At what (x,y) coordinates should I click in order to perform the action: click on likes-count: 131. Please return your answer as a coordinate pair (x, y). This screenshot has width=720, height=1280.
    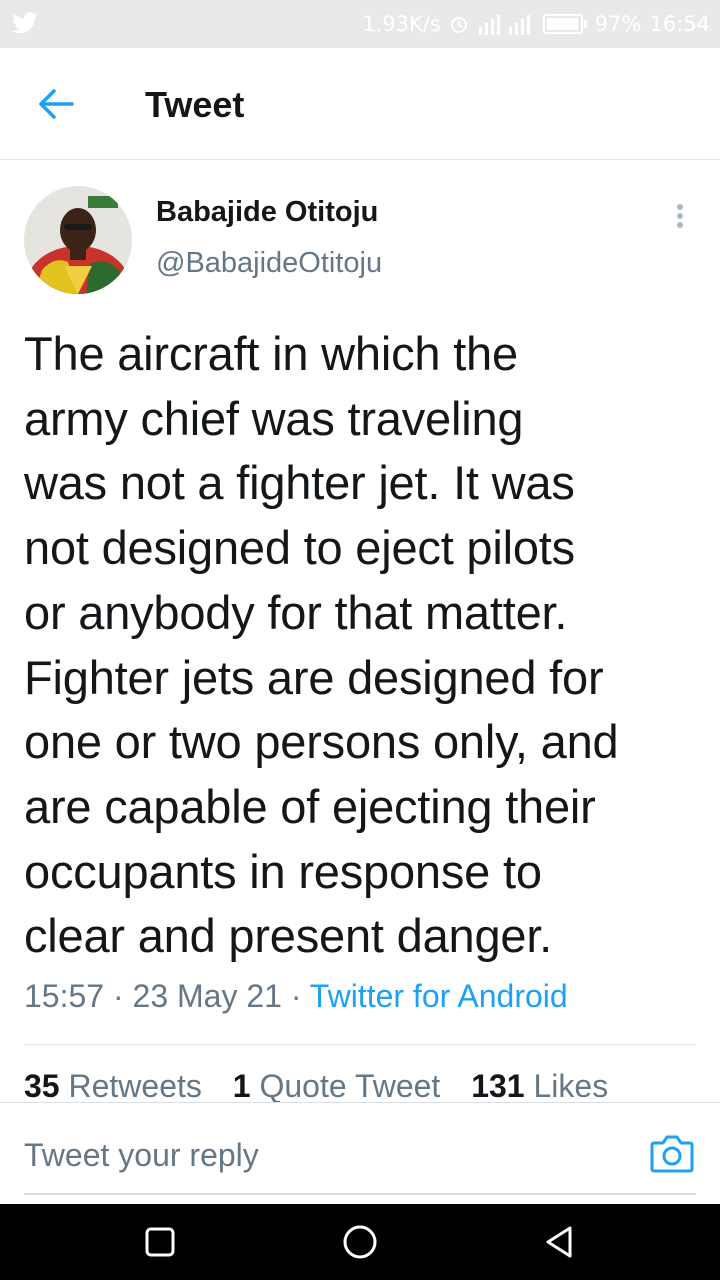
    Looking at the image, I should click on (498, 1085).